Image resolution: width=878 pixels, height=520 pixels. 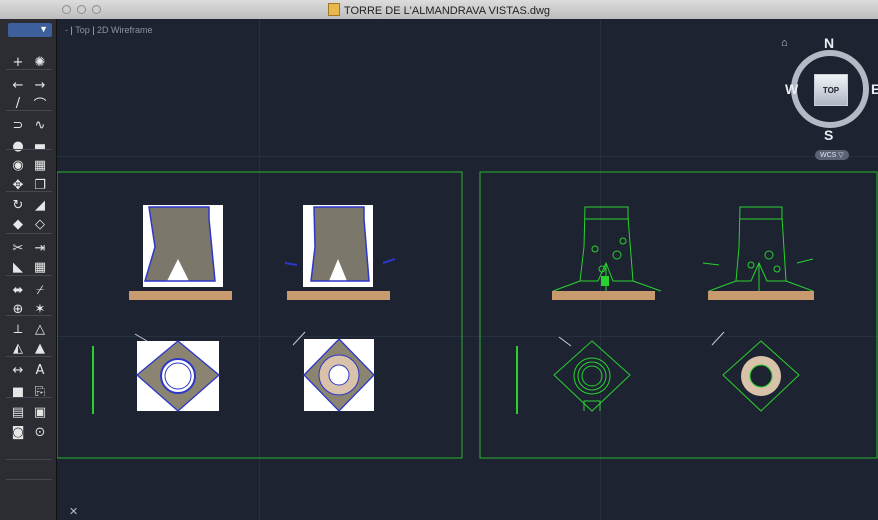 What do you see at coordinates (40, 432) in the screenshot?
I see `zoom-icon: ⊙` at bounding box center [40, 432].